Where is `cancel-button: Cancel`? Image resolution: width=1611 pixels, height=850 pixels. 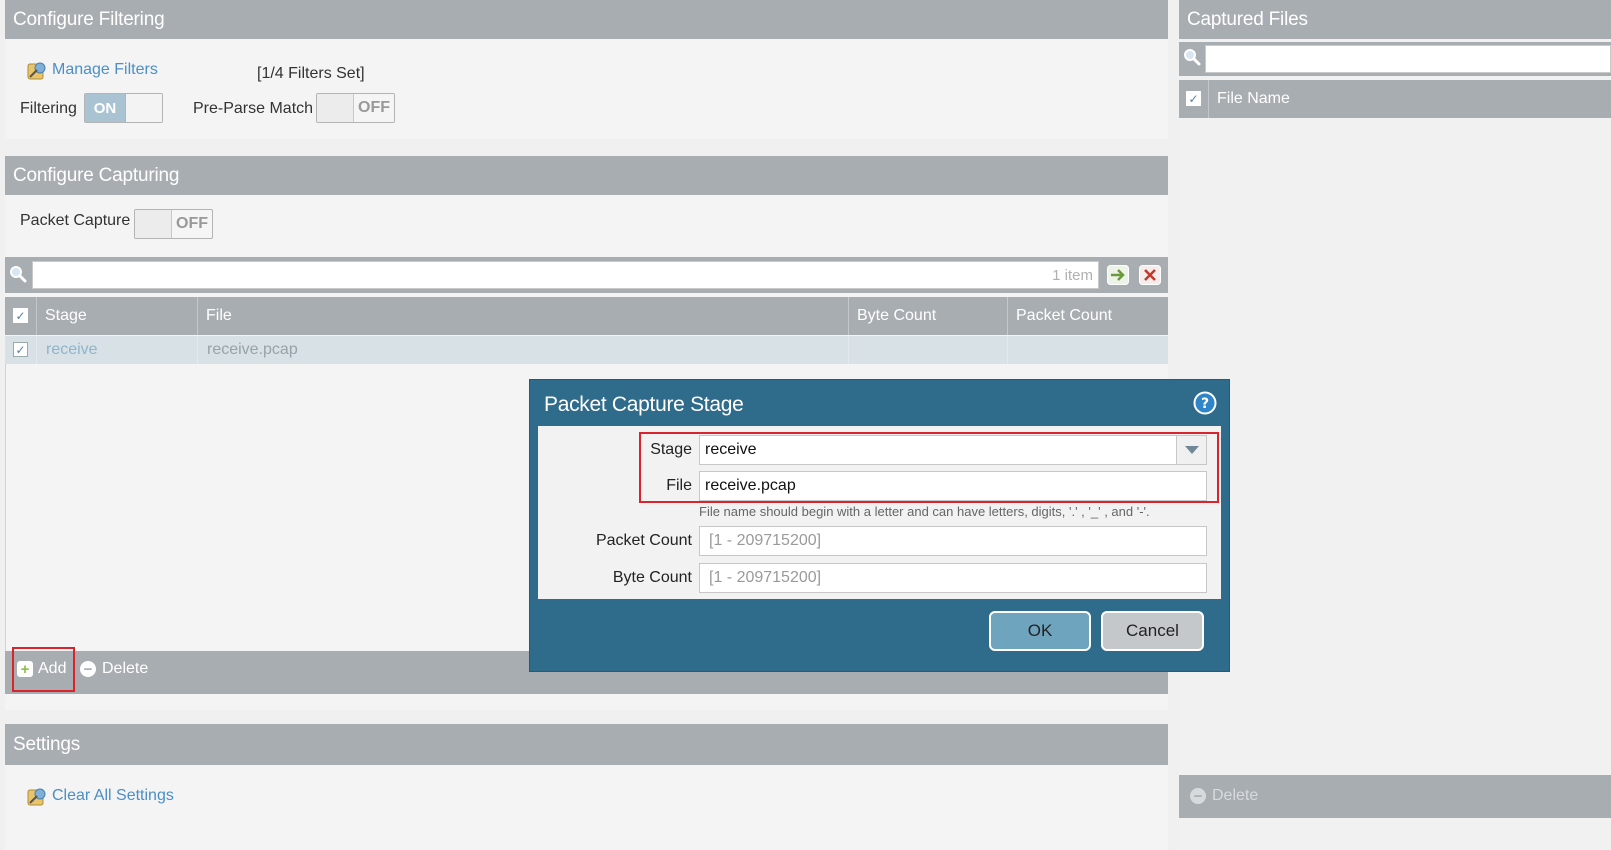 cancel-button: Cancel is located at coordinates (1152, 631).